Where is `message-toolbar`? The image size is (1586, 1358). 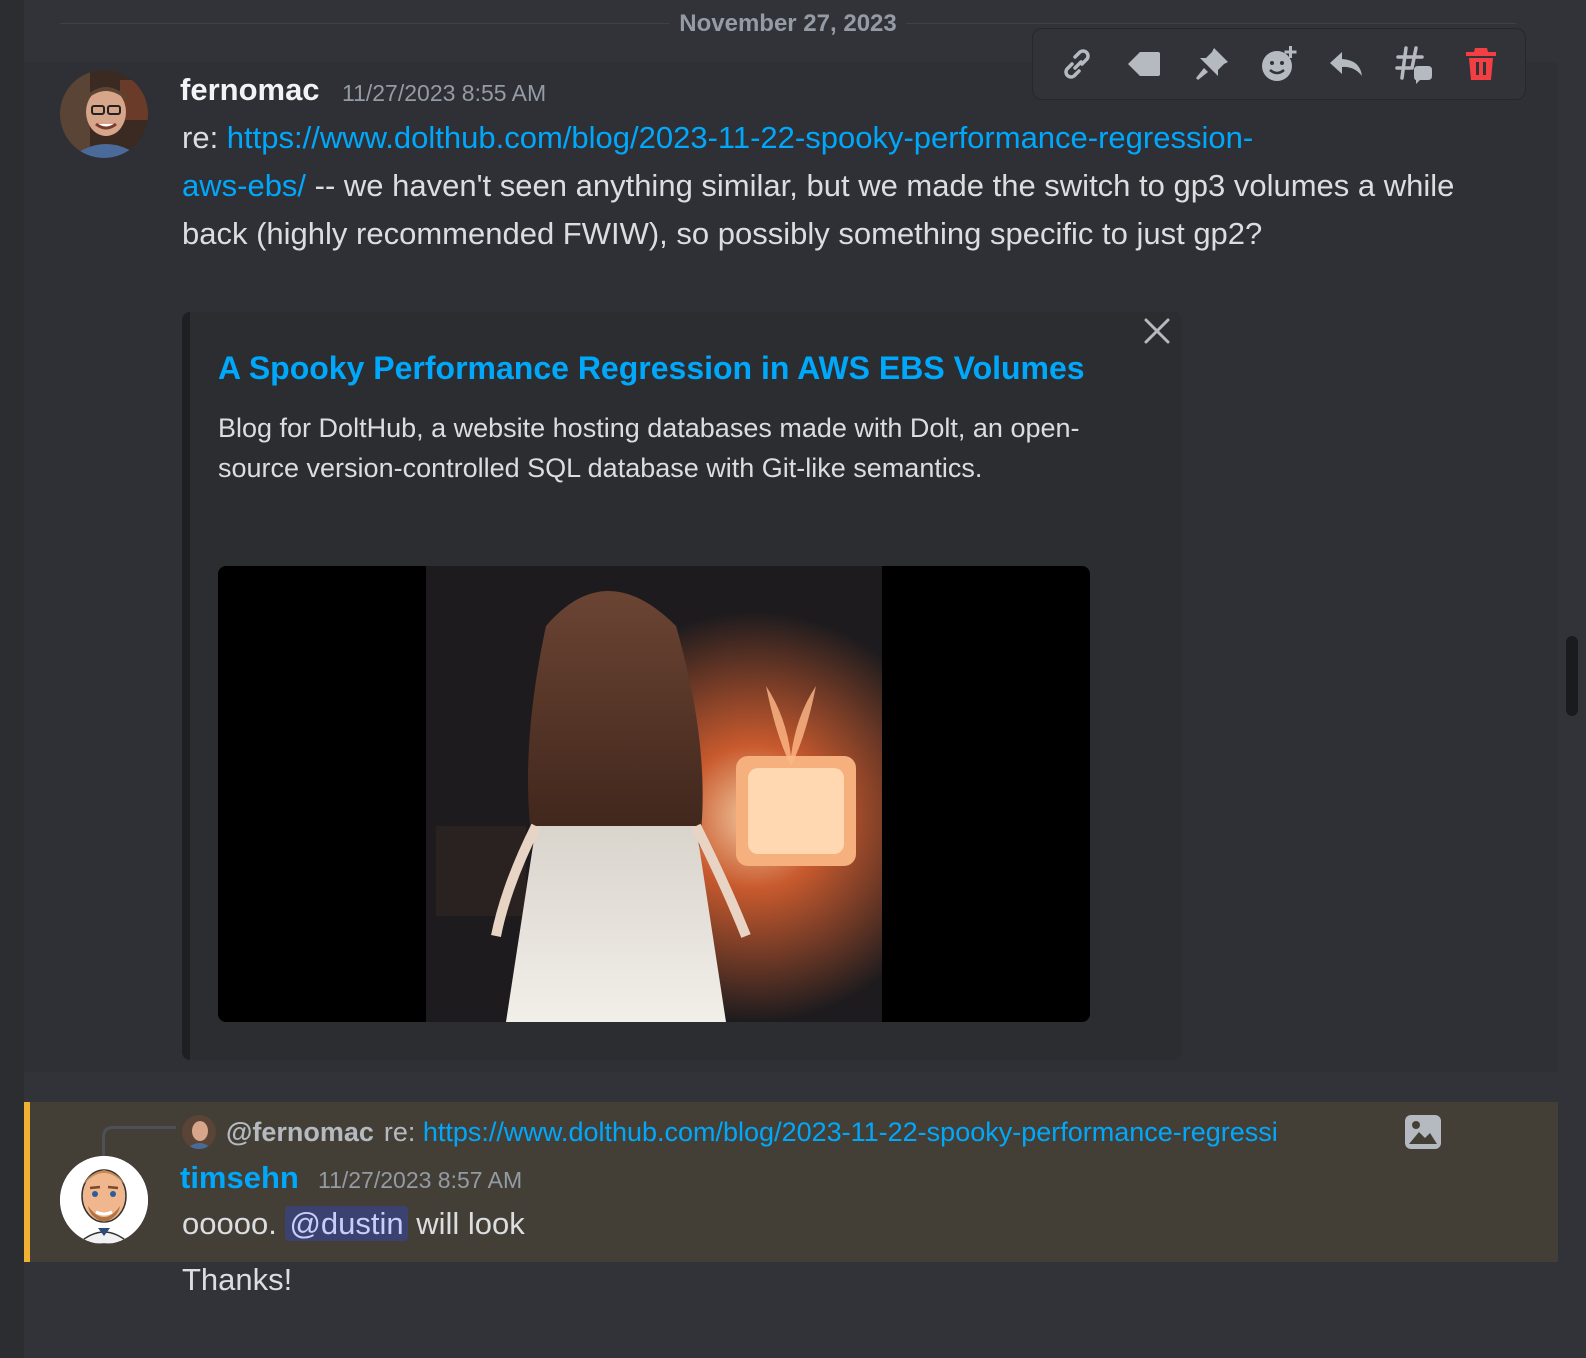
message-toolbar is located at coordinates (1279, 64).